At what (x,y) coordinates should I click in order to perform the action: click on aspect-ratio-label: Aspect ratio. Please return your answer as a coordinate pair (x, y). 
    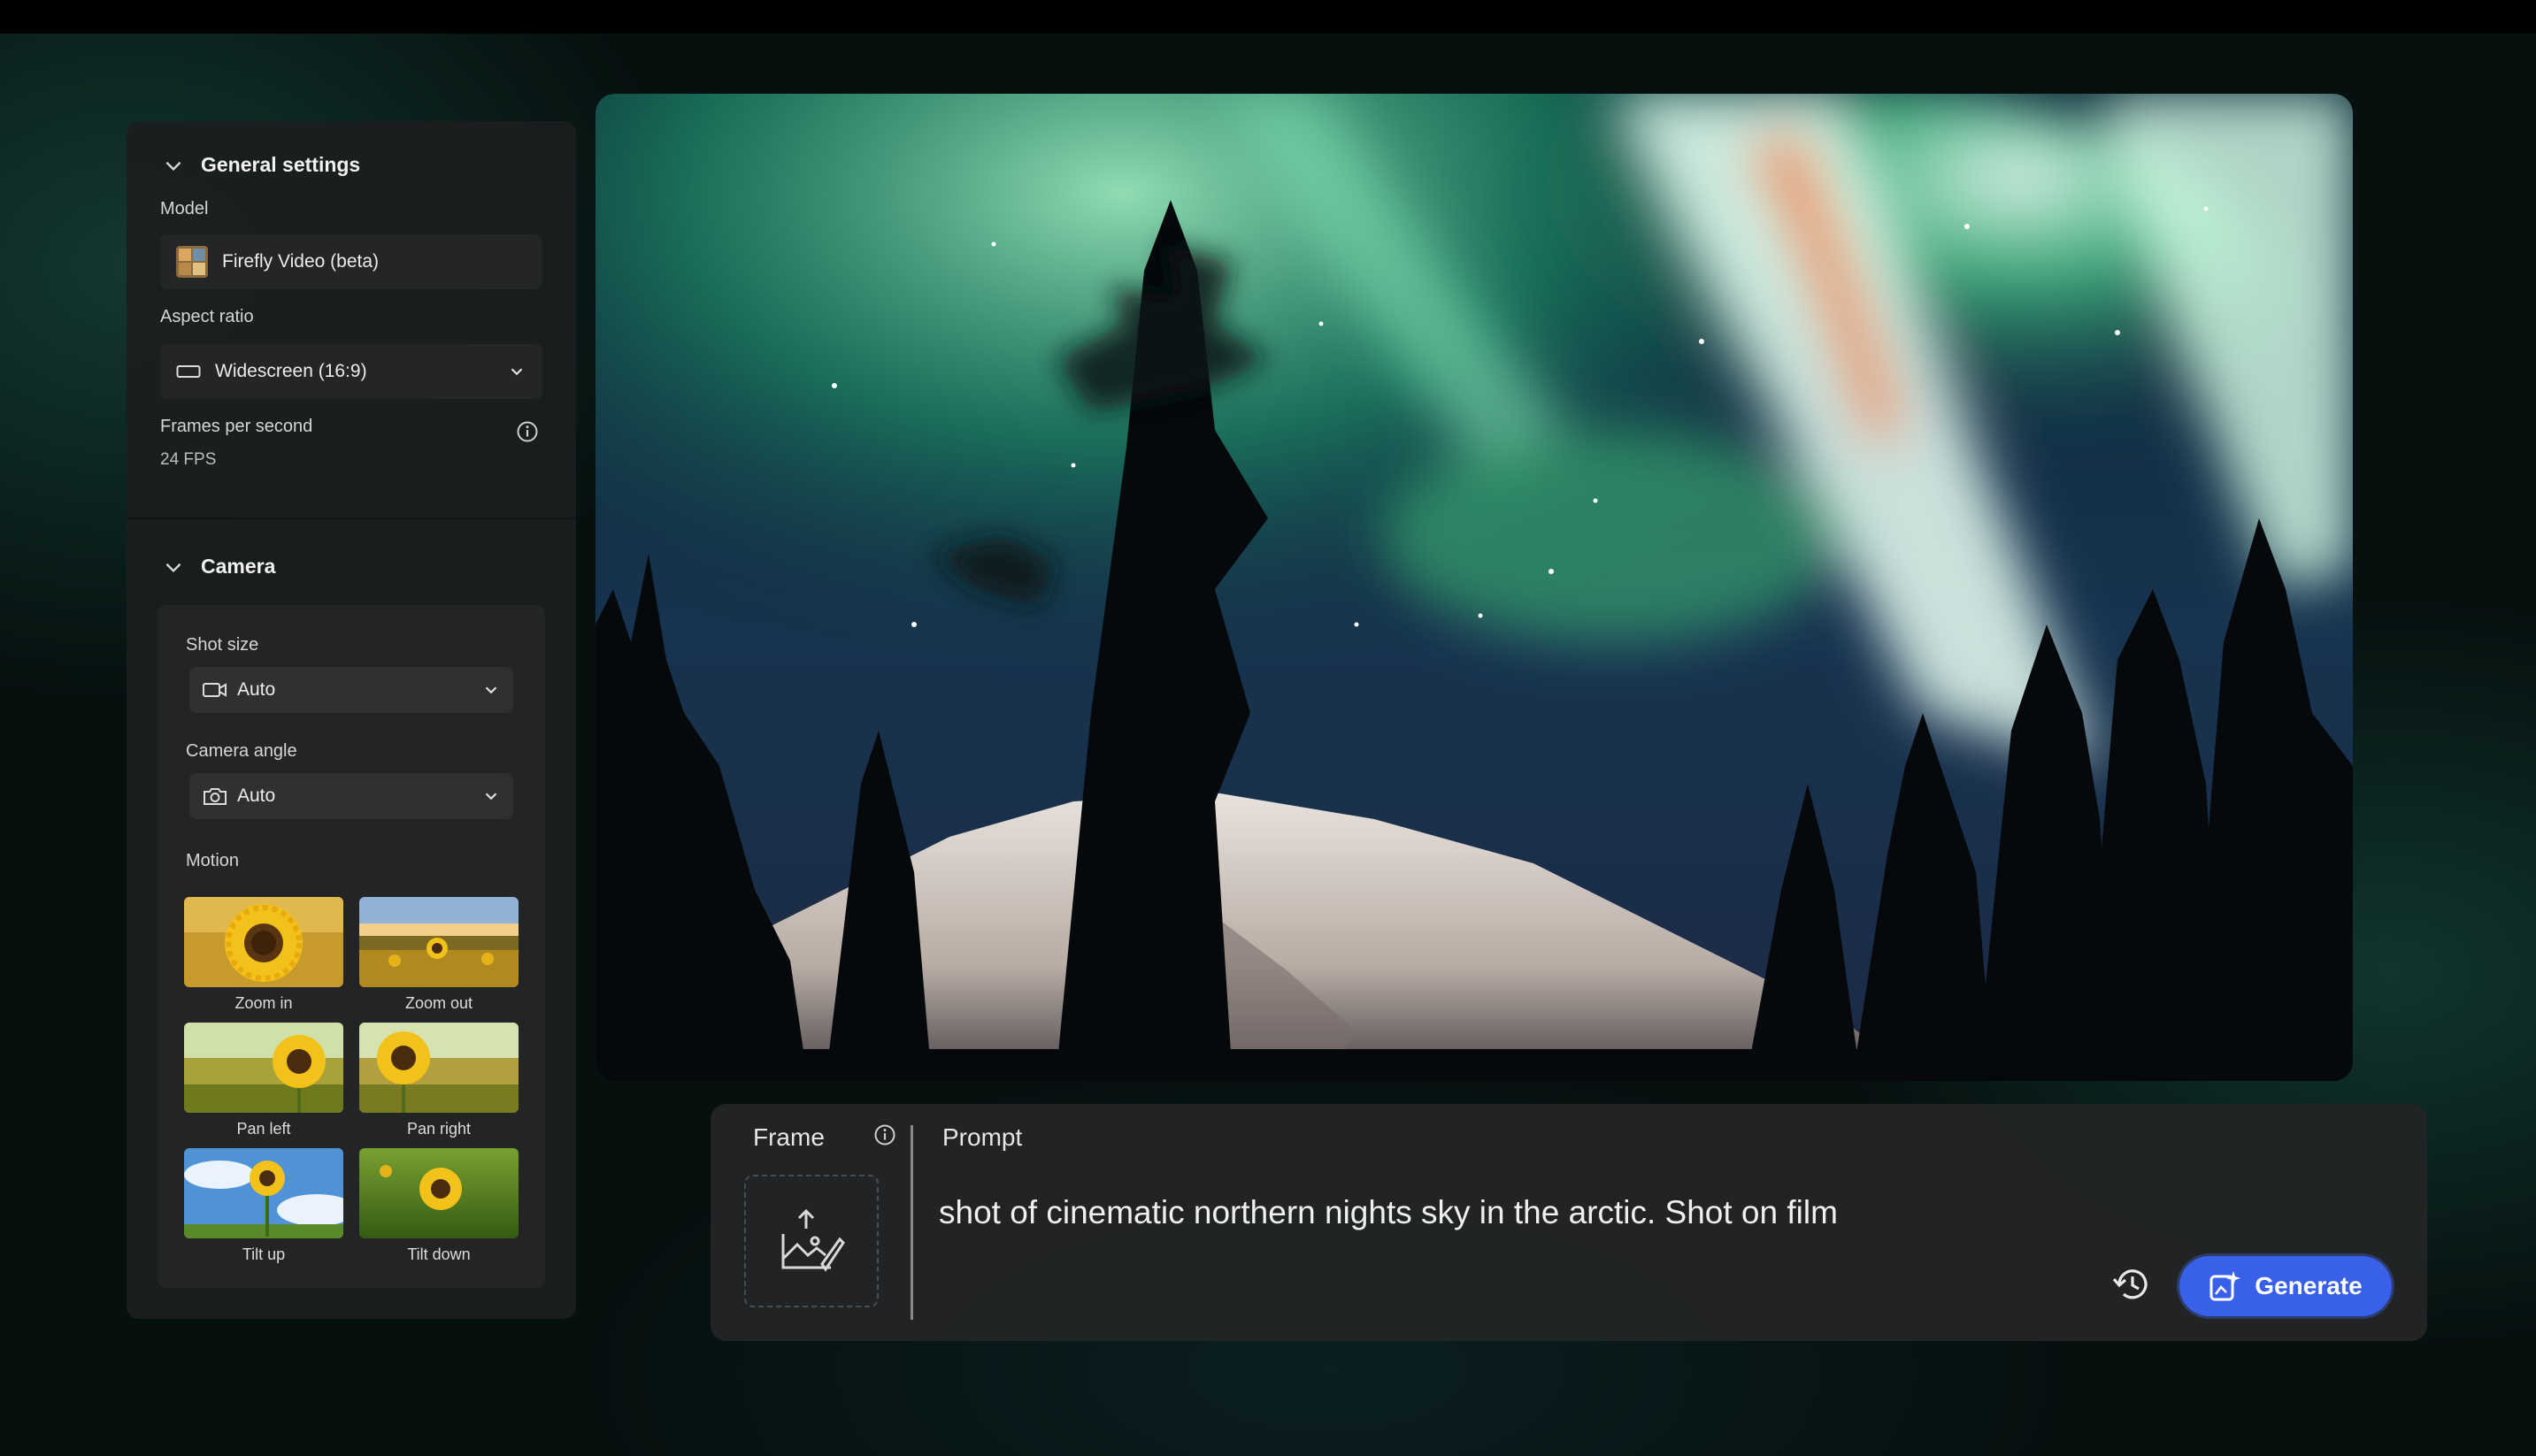
    Looking at the image, I should click on (207, 316).